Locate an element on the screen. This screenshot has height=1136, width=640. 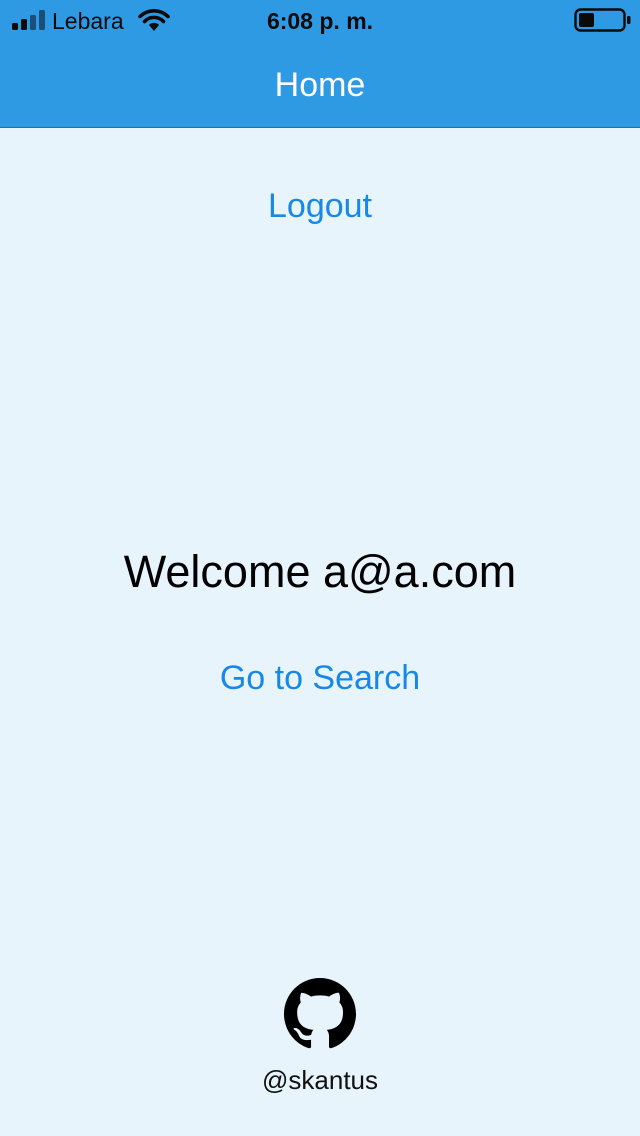
github-handle: @skantus is located at coordinates (320, 1080).